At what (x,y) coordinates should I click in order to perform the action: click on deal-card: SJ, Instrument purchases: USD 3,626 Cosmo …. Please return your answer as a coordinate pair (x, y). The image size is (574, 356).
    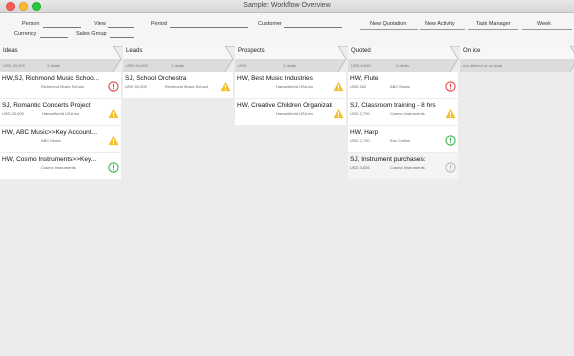
    Looking at the image, I should click on (403, 166).